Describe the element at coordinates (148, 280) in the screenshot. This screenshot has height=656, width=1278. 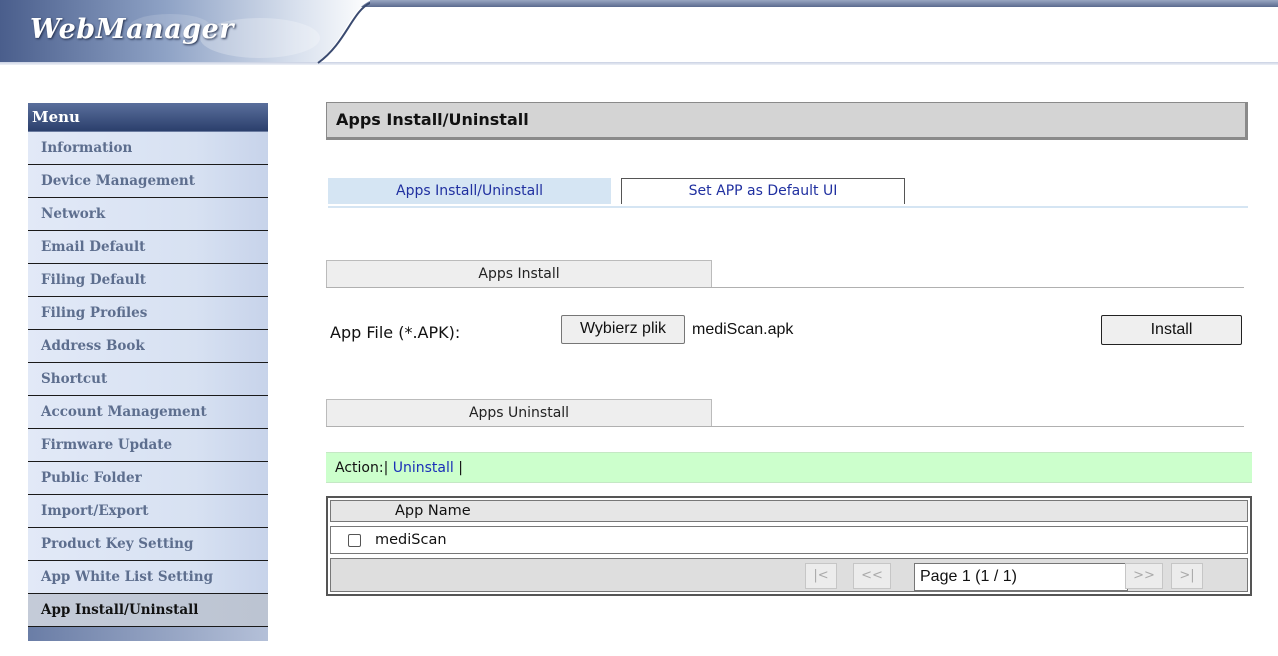
I see `sidebar-item-filing-default: Filing Default` at that location.